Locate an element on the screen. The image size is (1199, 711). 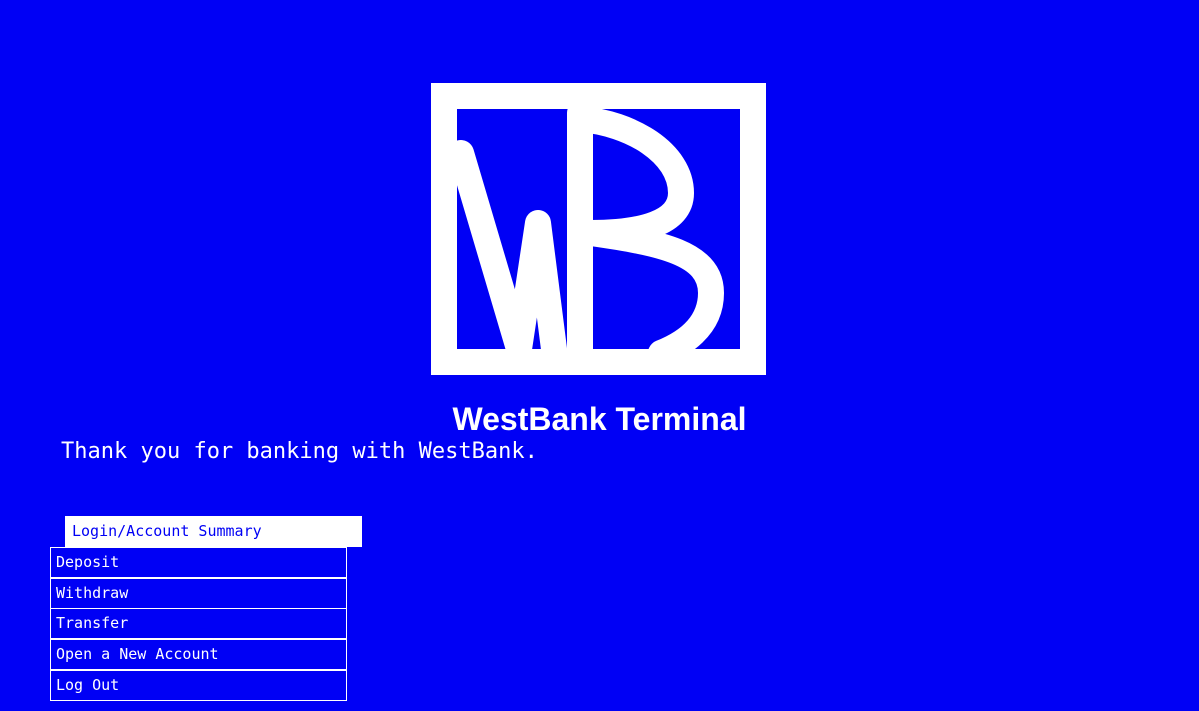
menu-item-withdraw: Withdraw is located at coordinates (198, 593).